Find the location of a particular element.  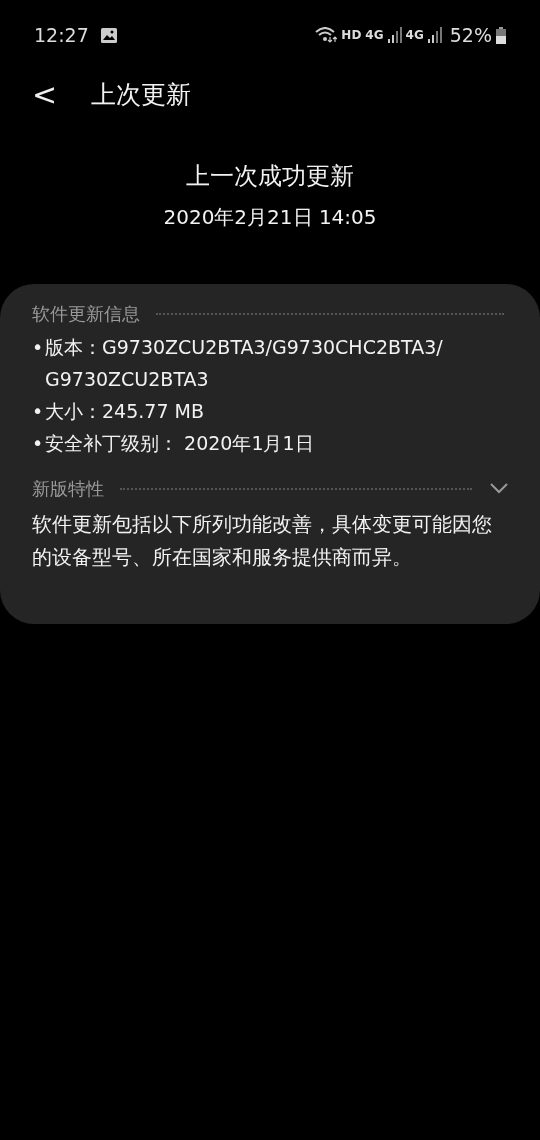

back-button: < is located at coordinates (45, 95).